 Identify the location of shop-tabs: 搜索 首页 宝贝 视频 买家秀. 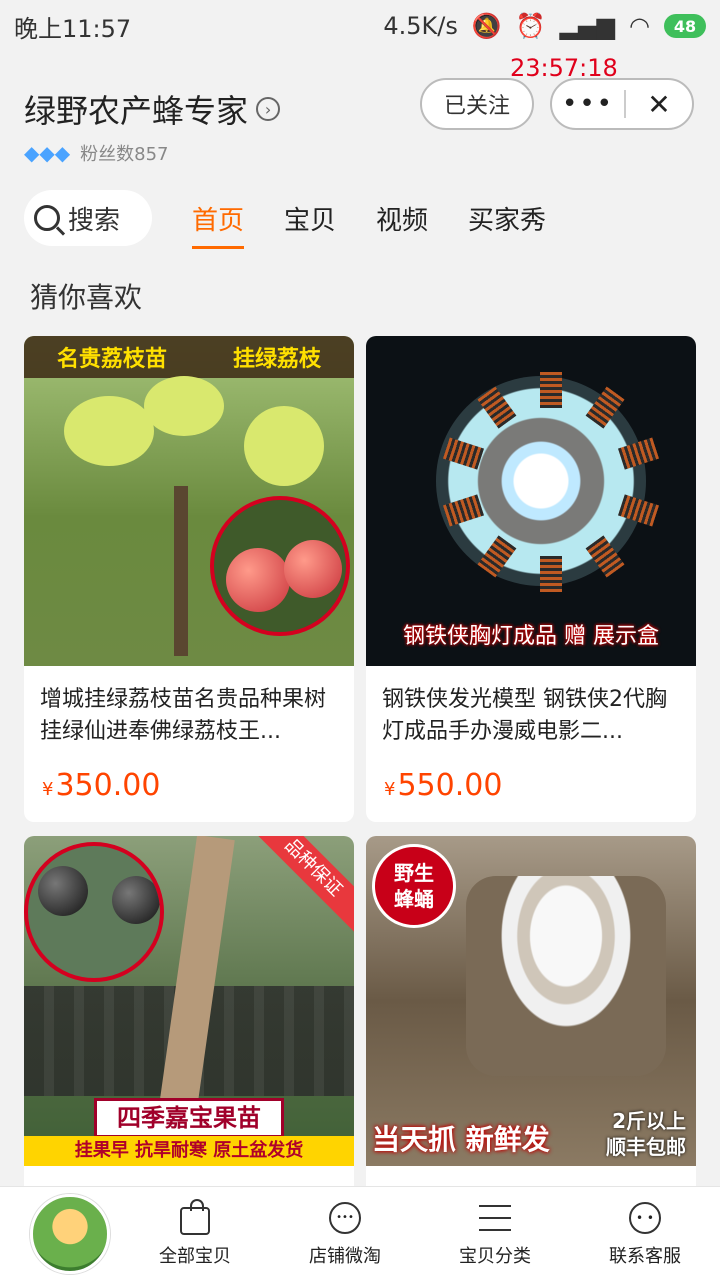
(360, 218).